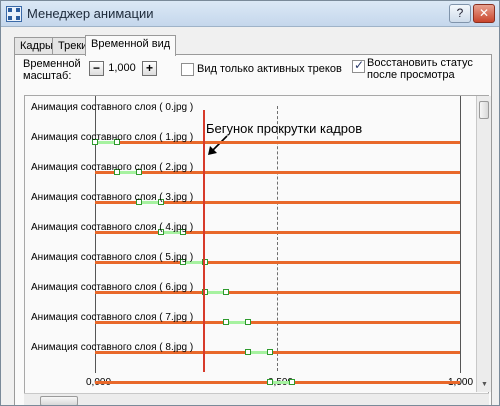 The height and width of the screenshot is (406, 500). Describe the element at coordinates (483, 244) in the screenshot. I see `vertical-scrollbar: ▲ ▼` at that location.